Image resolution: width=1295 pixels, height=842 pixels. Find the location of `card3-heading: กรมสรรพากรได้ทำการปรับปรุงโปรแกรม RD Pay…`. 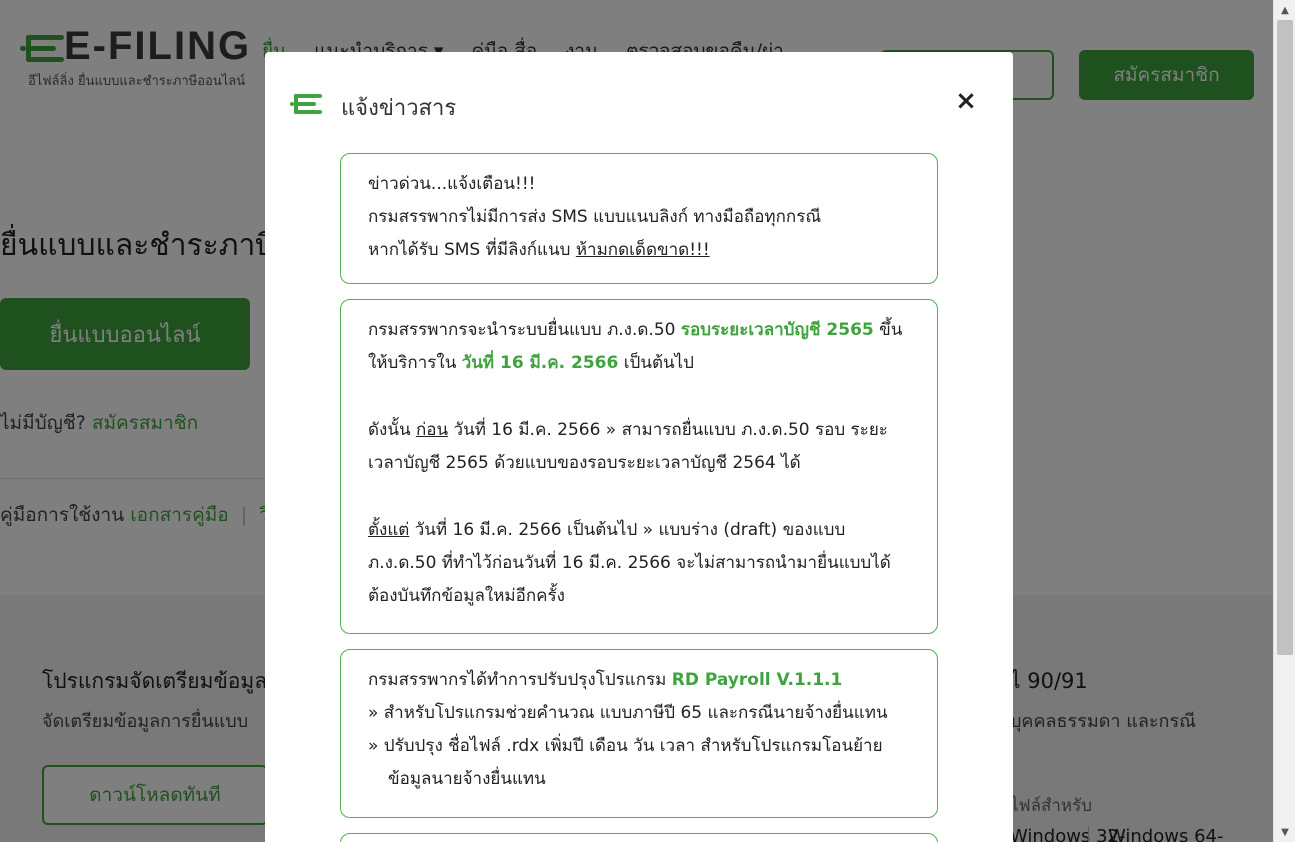

card3-heading: กรมสรรพากรได้ทำการปรับปรุงโปรแกรม RD Pay… is located at coordinates (605, 680).